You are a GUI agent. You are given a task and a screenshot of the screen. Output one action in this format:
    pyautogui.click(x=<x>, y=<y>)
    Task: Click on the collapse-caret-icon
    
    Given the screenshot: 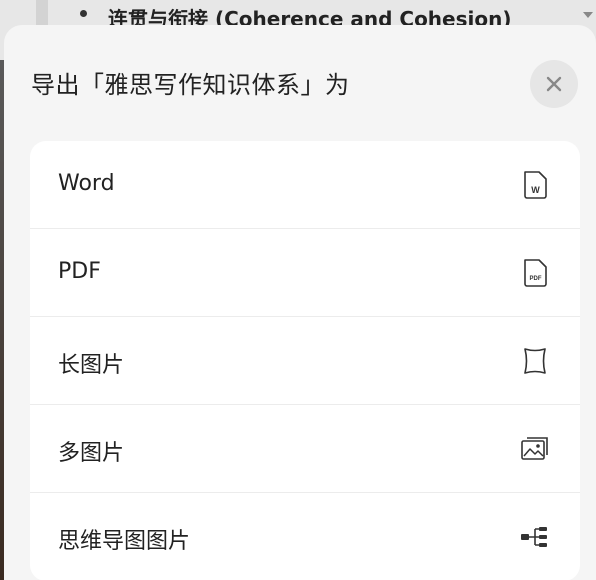 What is the action you would take?
    pyautogui.click(x=588, y=15)
    